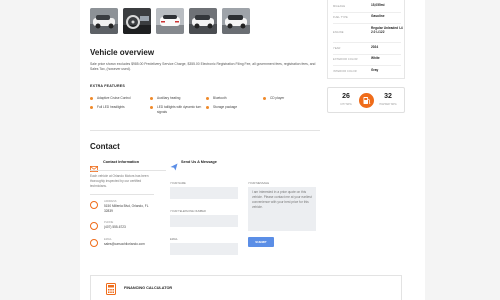 The image size is (500, 300). What do you see at coordinates (337, 48) in the screenshot?
I see `spec-label: Year` at bounding box center [337, 48].